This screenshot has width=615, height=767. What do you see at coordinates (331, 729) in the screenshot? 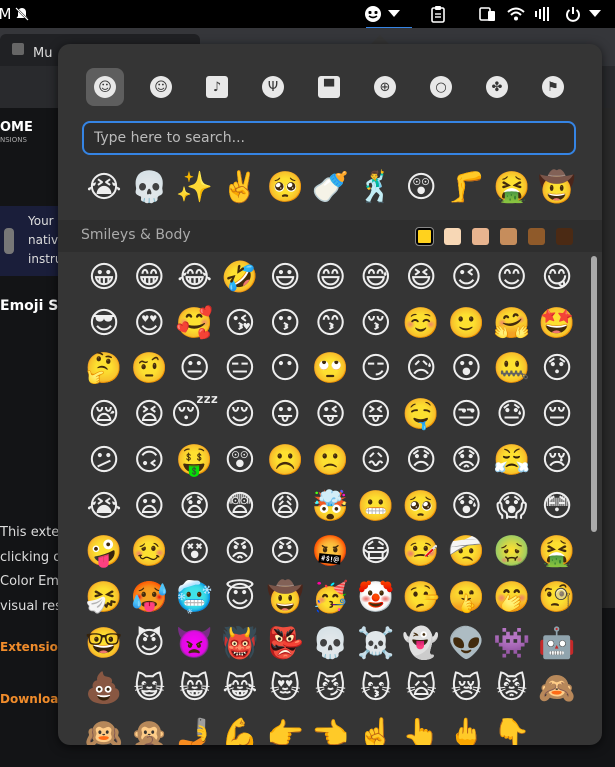
I see `emoji-cell: 👈` at bounding box center [331, 729].